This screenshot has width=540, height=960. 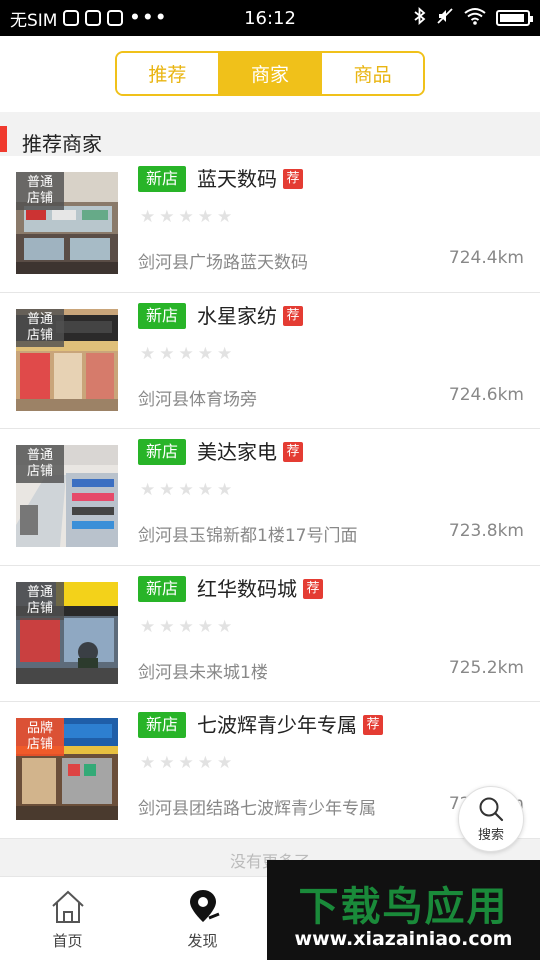 I want to click on shop-address: 剑河县广场路蓝天数码, so click(x=223, y=263).